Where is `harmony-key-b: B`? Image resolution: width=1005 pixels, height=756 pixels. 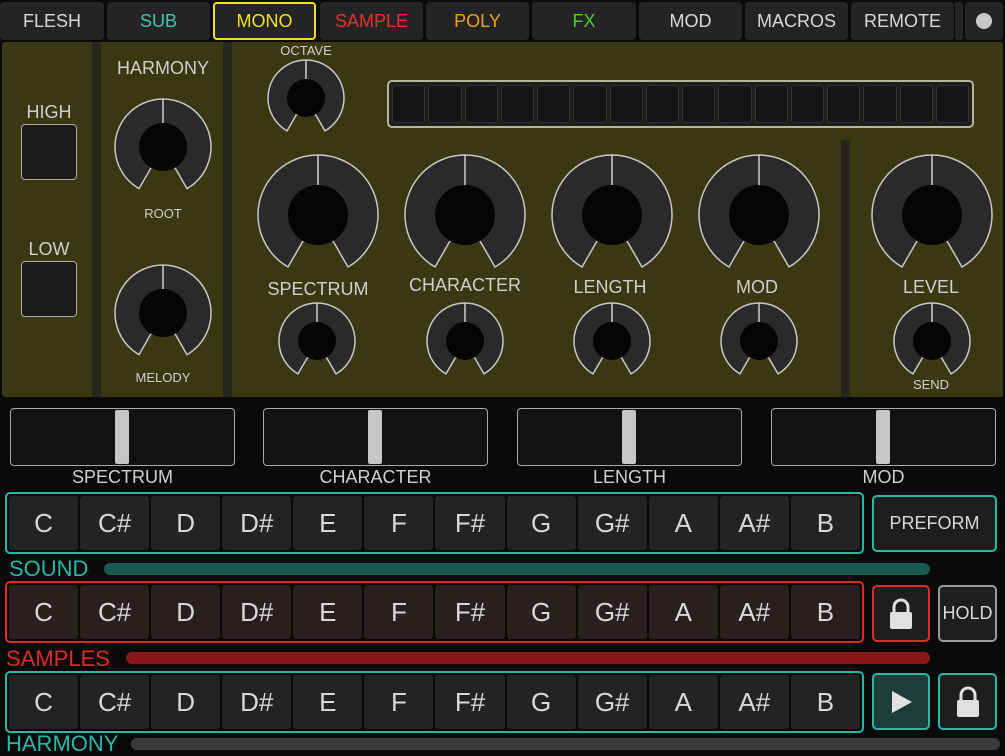
harmony-key-b: B is located at coordinates (825, 702).